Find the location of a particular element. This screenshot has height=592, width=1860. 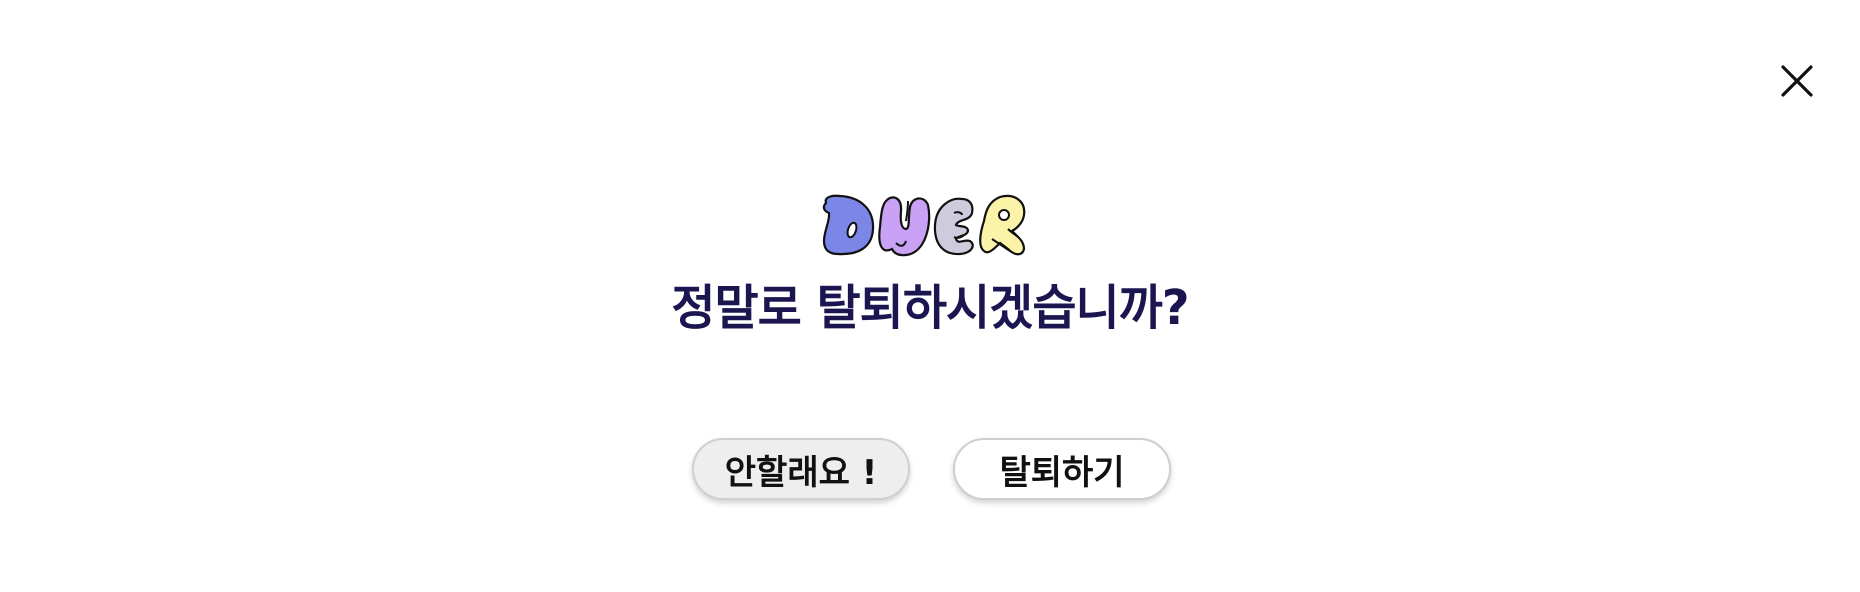

duer-logo is located at coordinates (924, 225).